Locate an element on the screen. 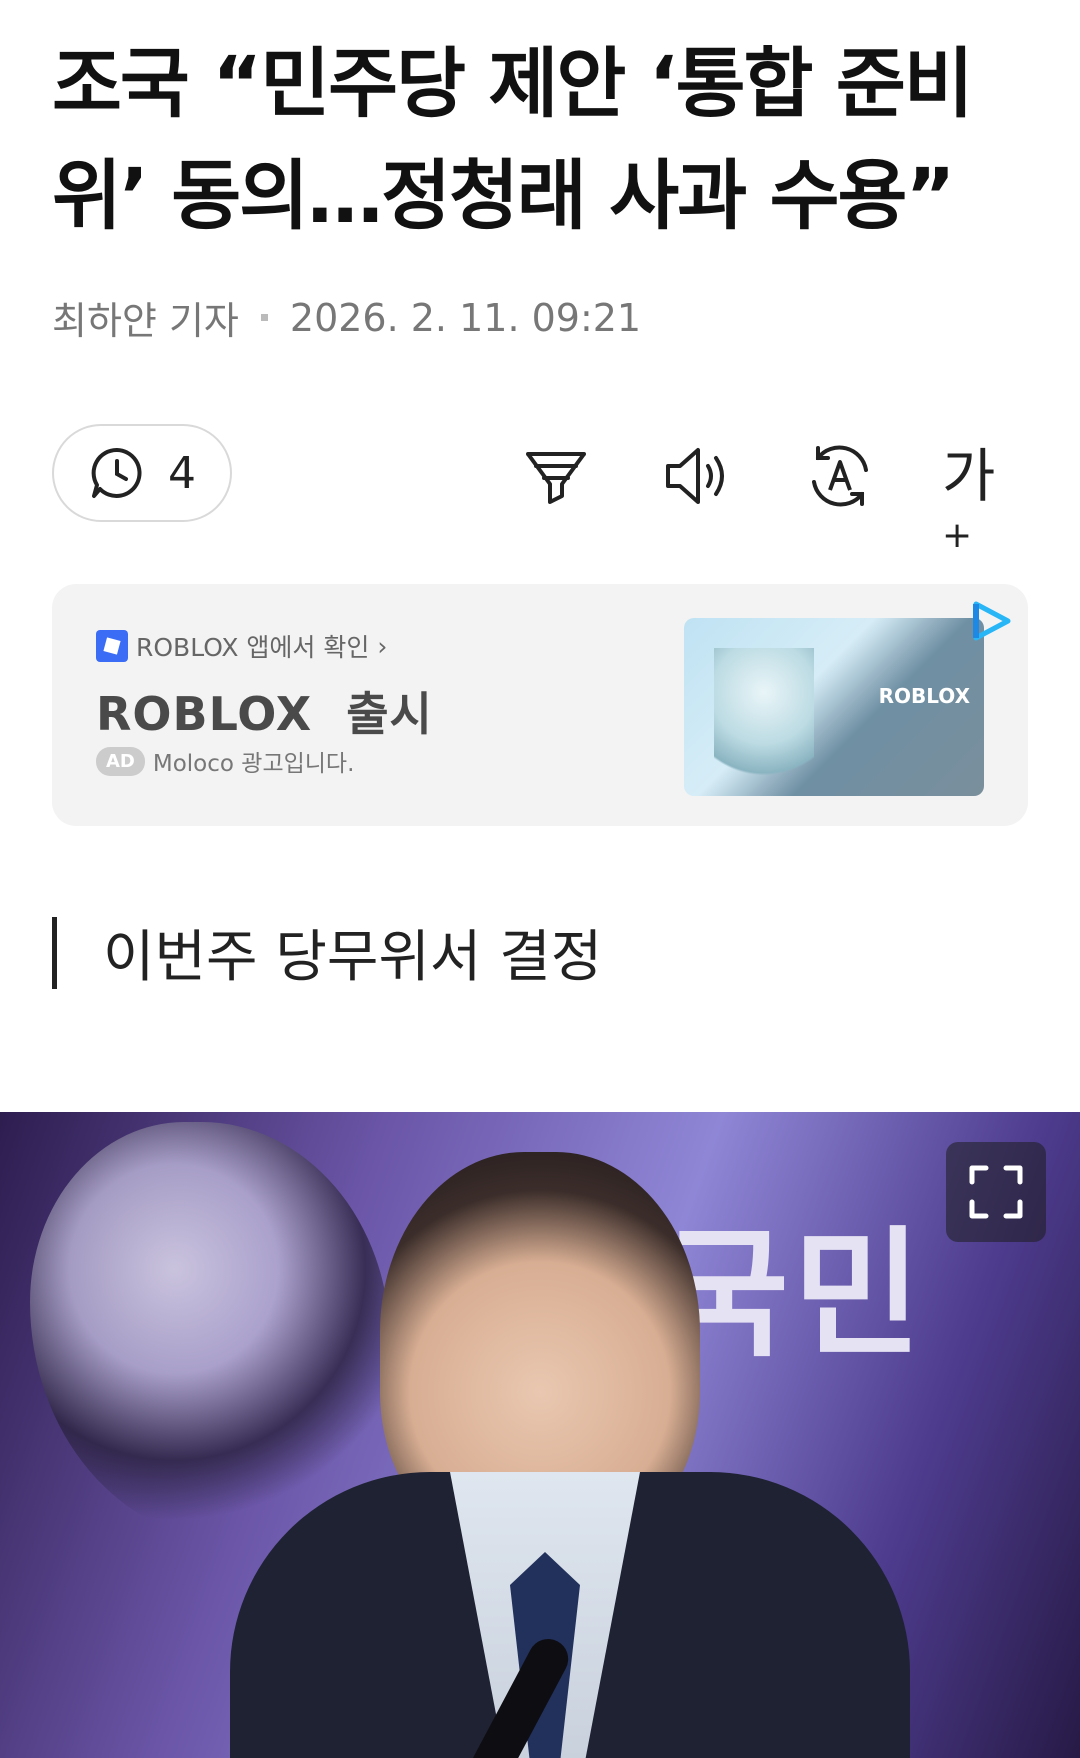 The width and height of the screenshot is (1080, 1758). fullscreen-button is located at coordinates (996, 1192).